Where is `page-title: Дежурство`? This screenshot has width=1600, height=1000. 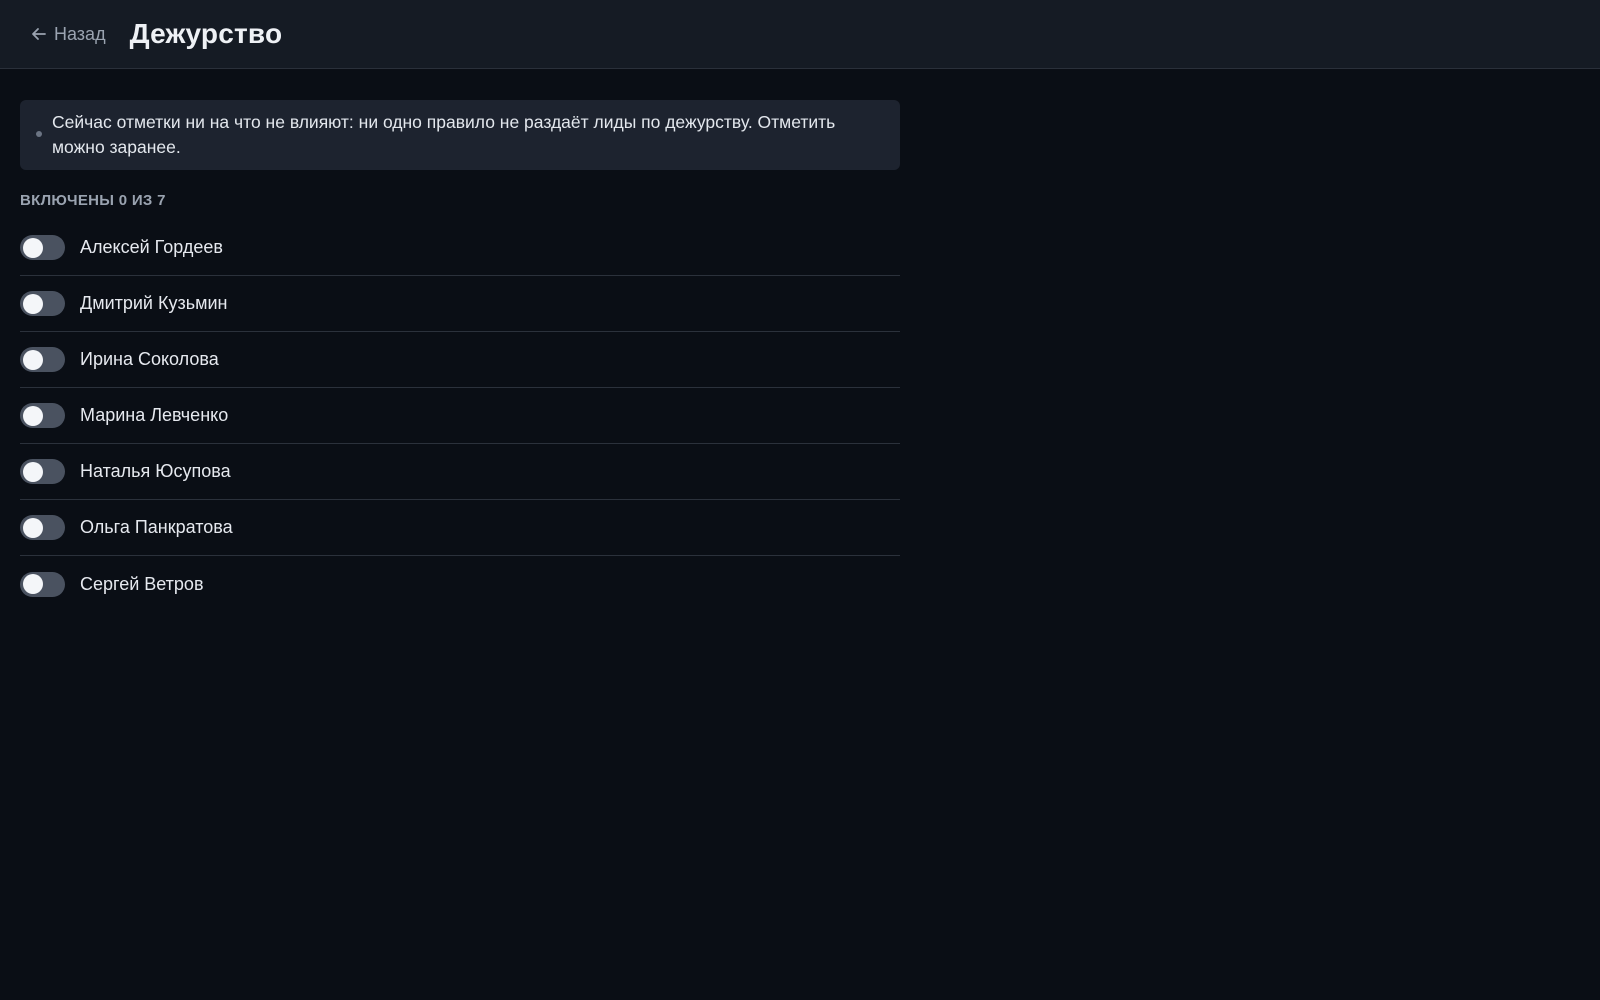
page-title: Дежурство is located at coordinates (206, 33).